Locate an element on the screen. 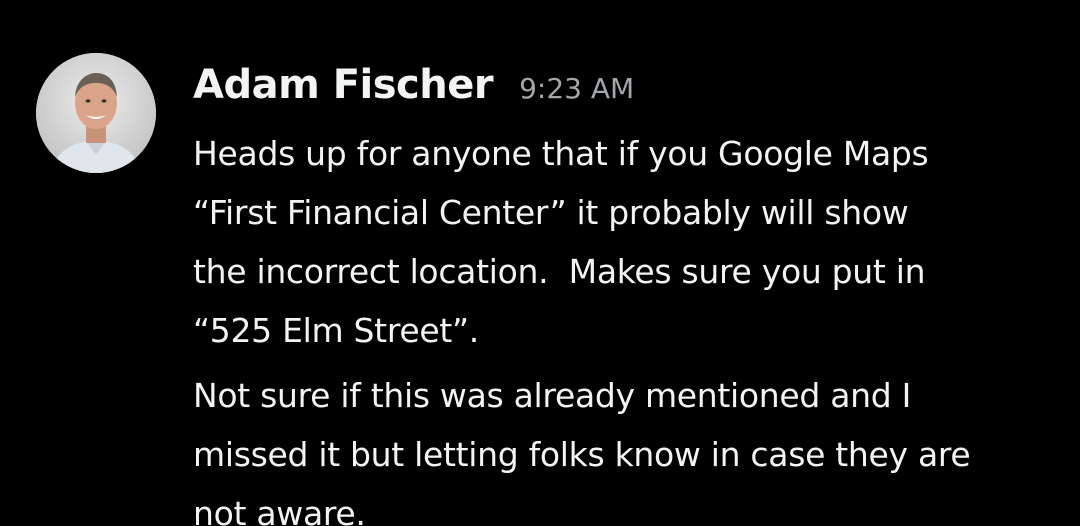  message-timestamp: 9:23 AM is located at coordinates (577, 88).